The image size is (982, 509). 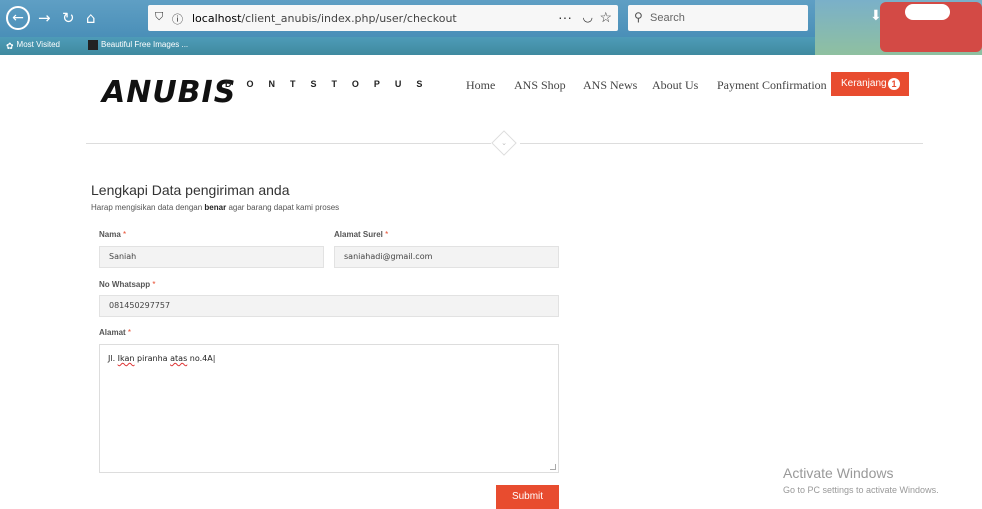 What do you see at coordinates (861, 490) in the screenshot?
I see `activate-windows-hint: Go to PC settings to activate Windows.` at bounding box center [861, 490].